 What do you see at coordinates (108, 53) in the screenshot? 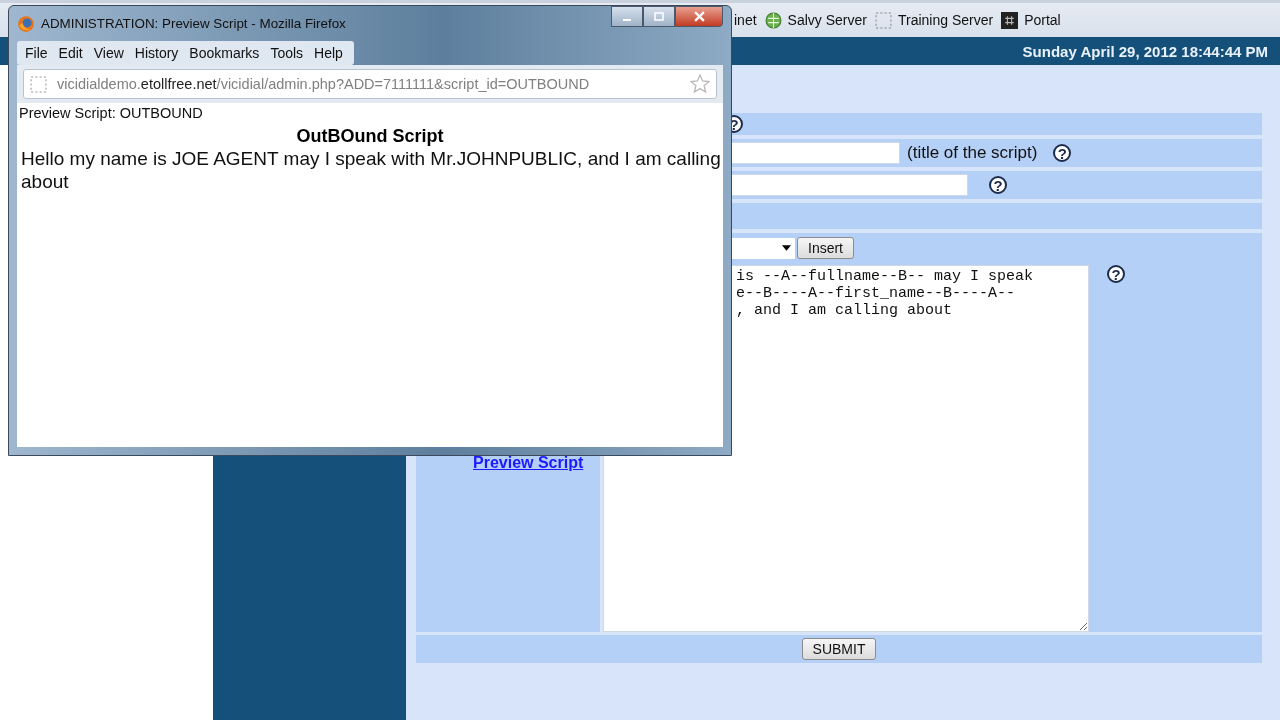
I see `menu-item: View` at bounding box center [108, 53].